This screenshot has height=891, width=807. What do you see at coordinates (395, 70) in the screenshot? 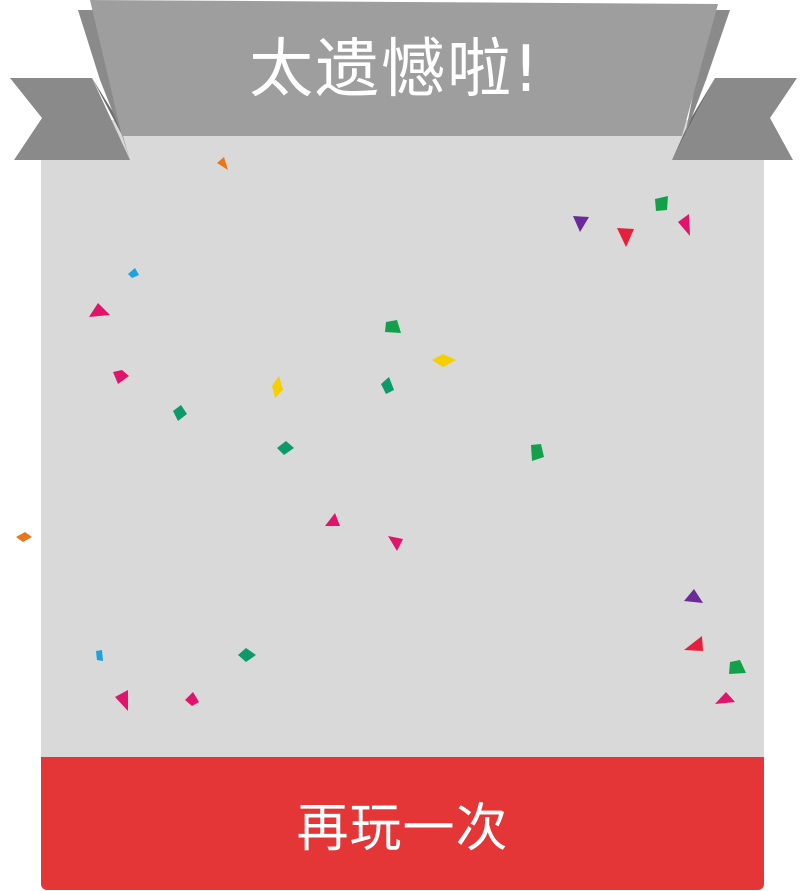
I see `dialog-title: 太遗憾啦!` at bounding box center [395, 70].